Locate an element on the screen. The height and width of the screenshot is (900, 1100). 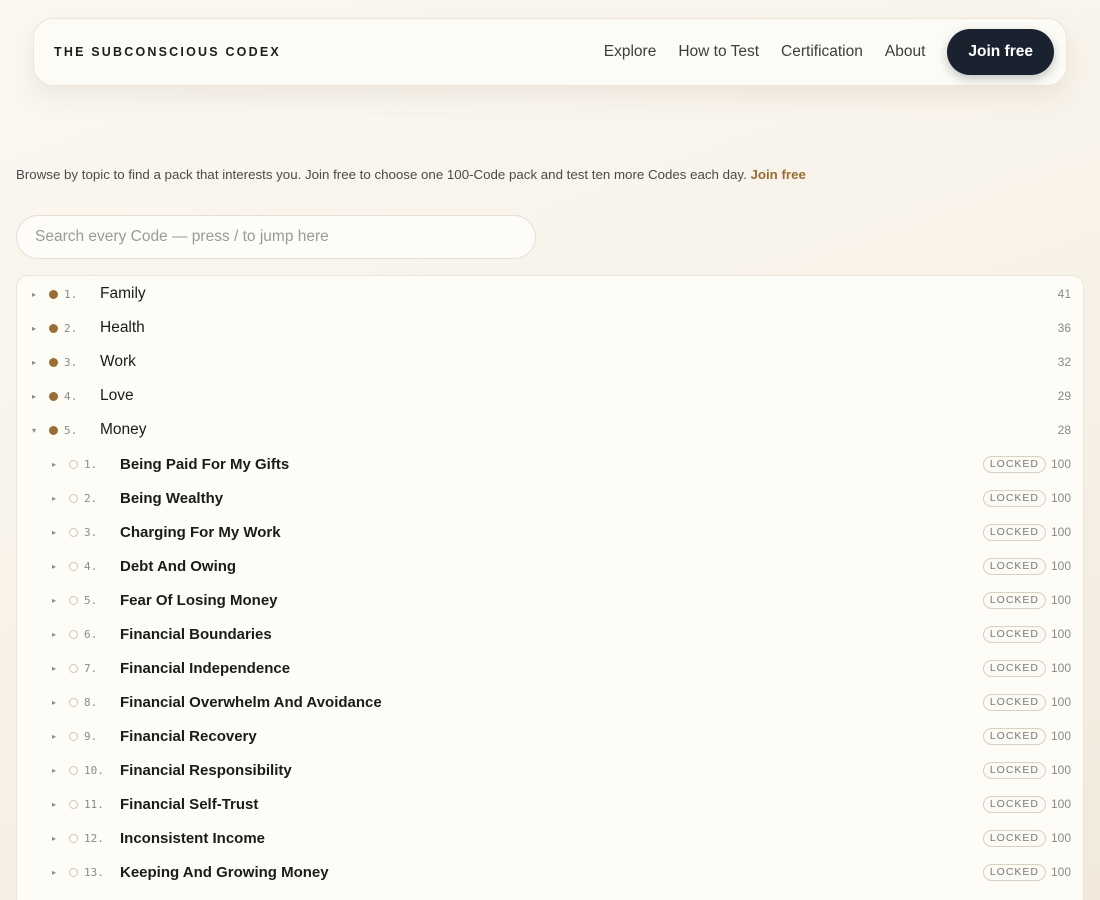
topic-row: ▸ 2. Health 36 is located at coordinates (550, 328).